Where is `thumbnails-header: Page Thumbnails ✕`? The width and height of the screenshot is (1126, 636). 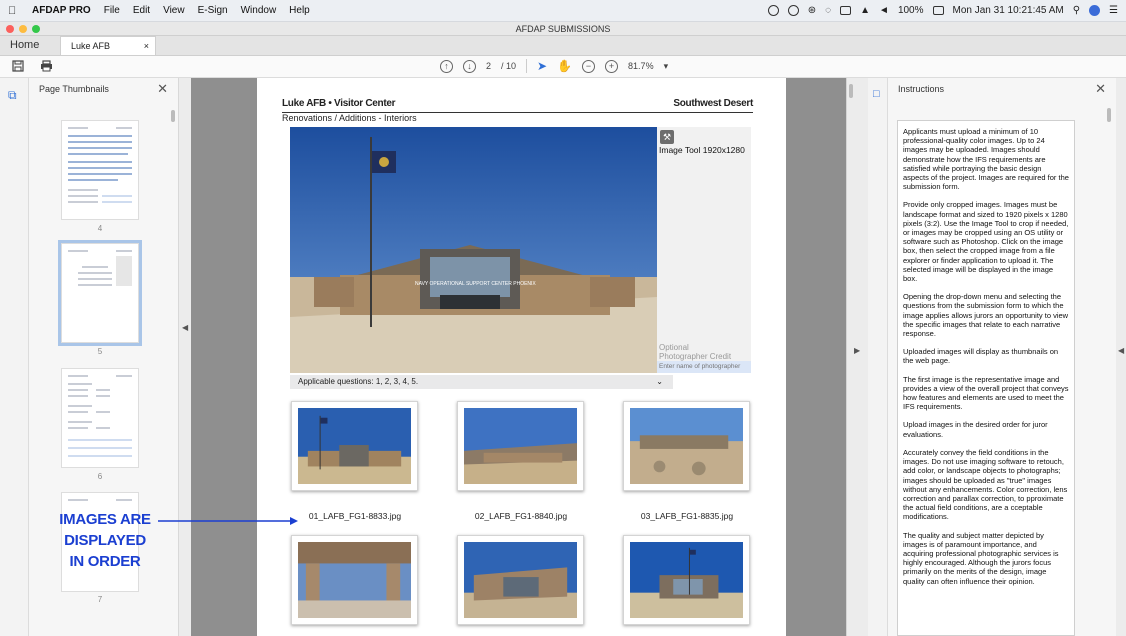
thumbnails-header: Page Thumbnails ✕ is located at coordinates (103, 89).